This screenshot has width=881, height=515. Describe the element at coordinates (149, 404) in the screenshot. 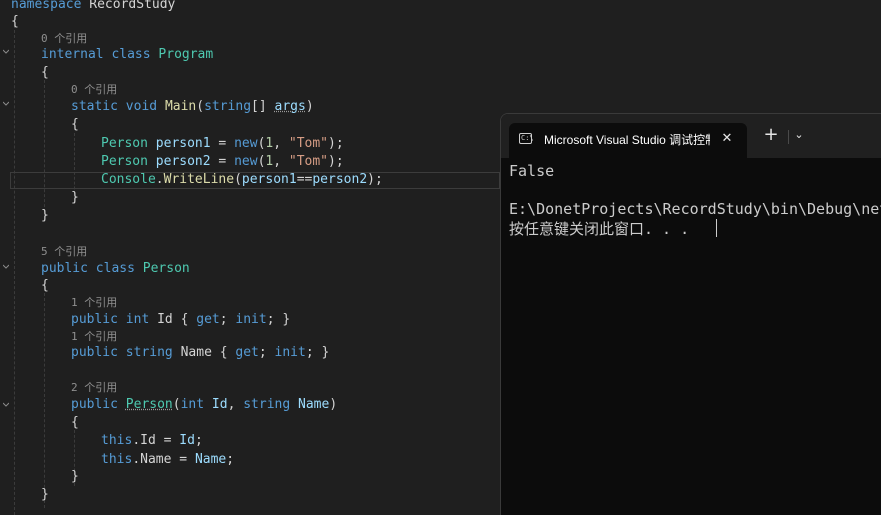

I see `constructor-name: Person` at that location.